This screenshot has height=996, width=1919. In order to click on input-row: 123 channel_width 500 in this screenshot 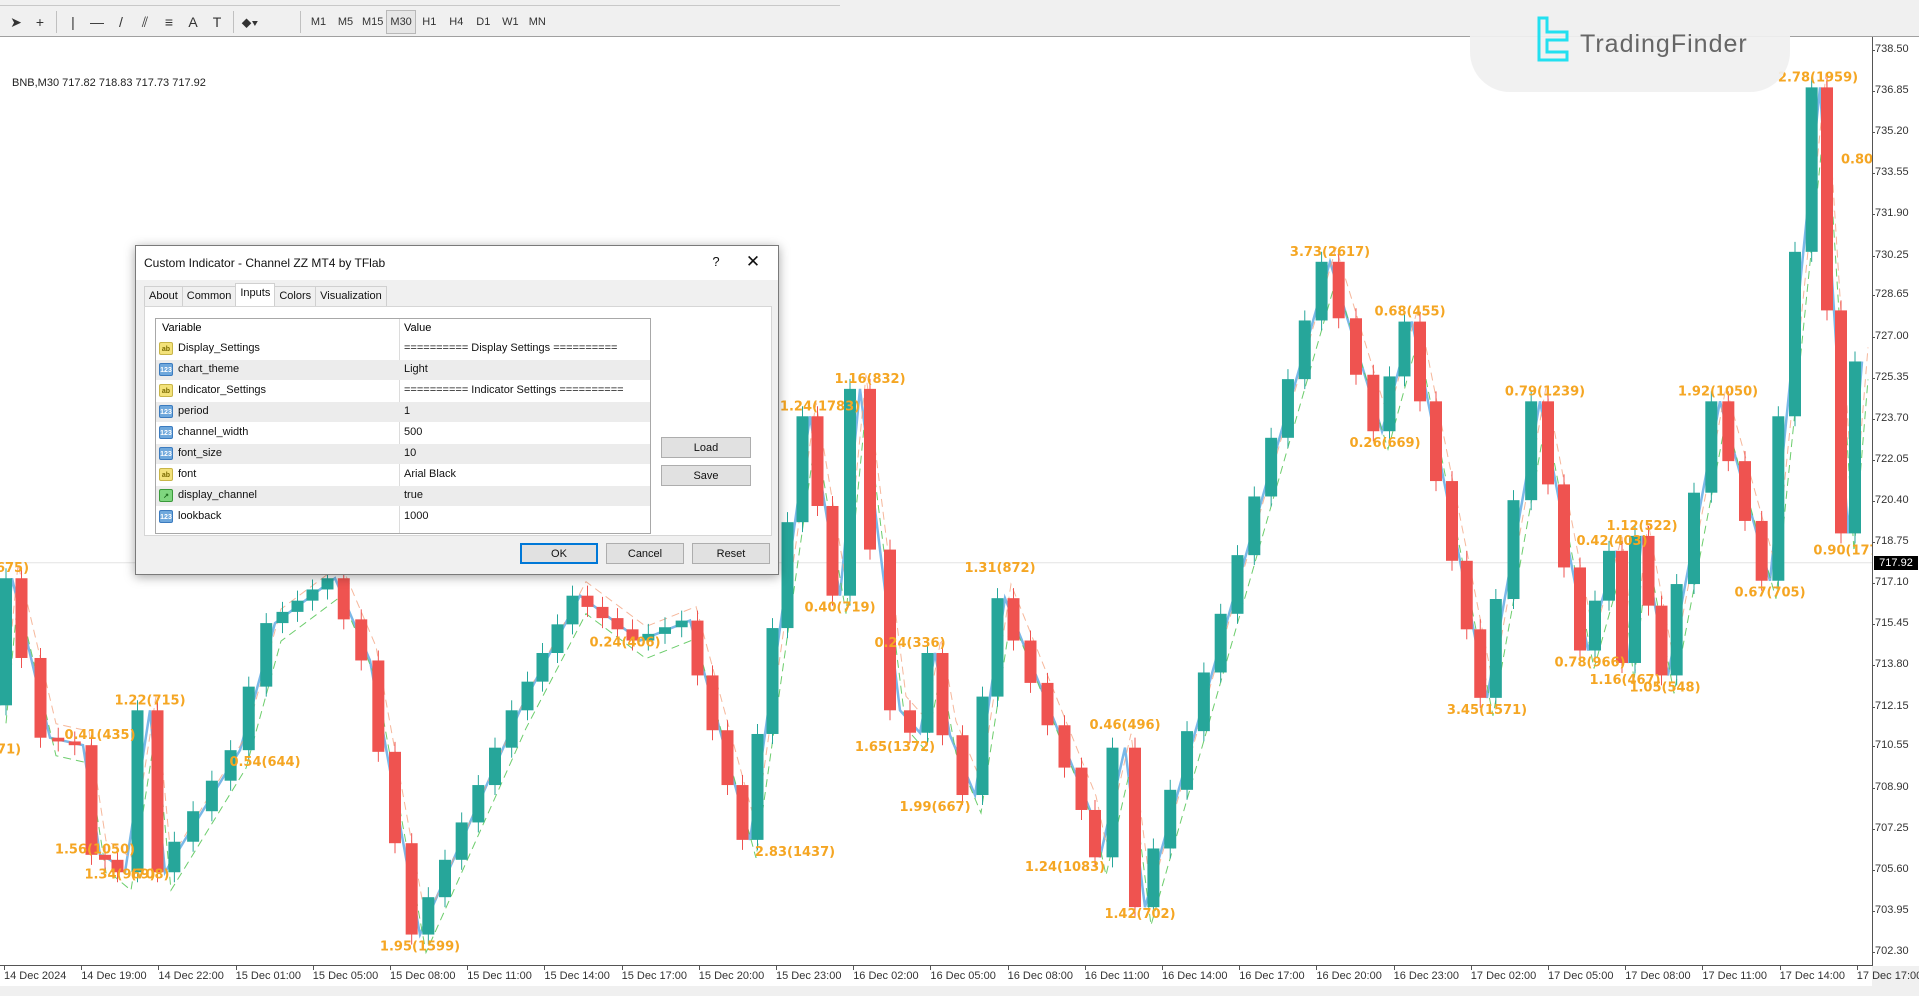, I will do `click(403, 433)`.